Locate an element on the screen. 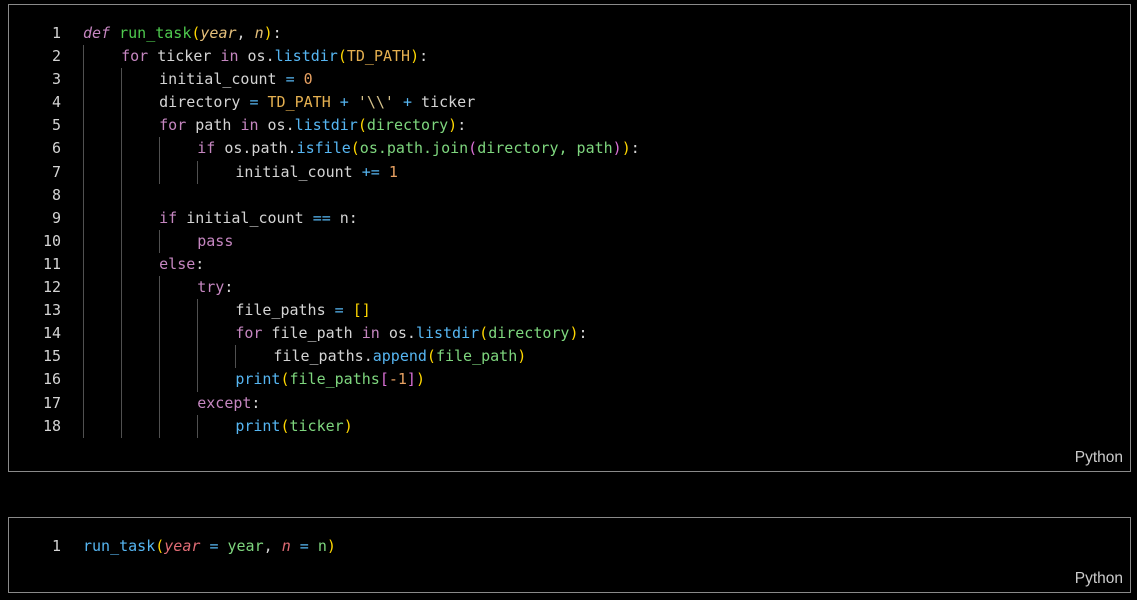  code-token: directory is located at coordinates (204, 102).